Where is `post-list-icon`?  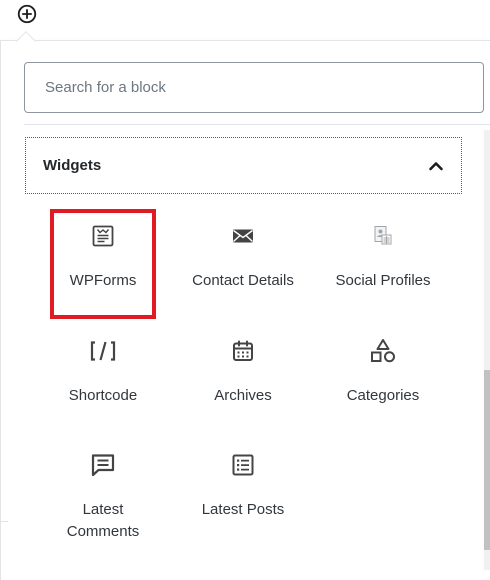
post-list-icon is located at coordinates (243, 465).